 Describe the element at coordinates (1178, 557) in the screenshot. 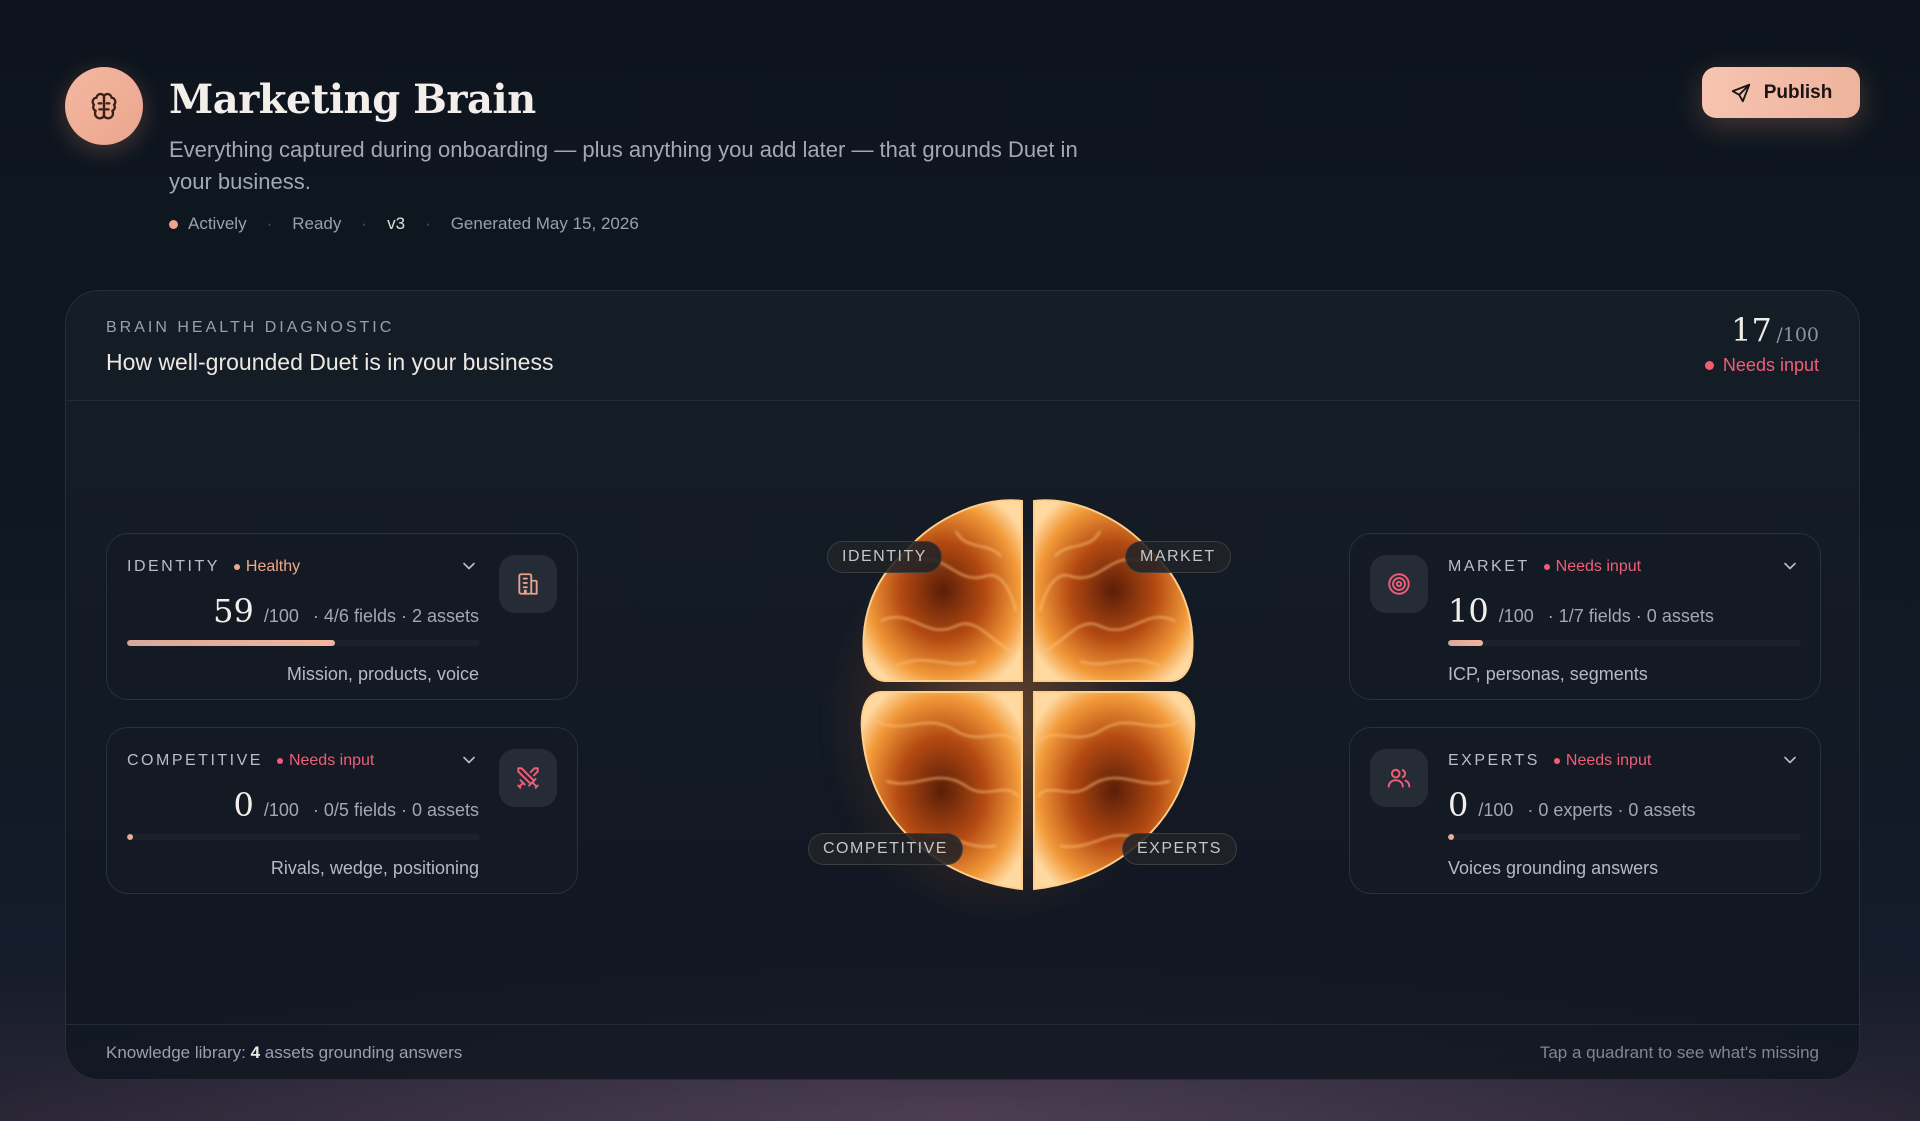

I see `brain-label-market: MARKET` at that location.